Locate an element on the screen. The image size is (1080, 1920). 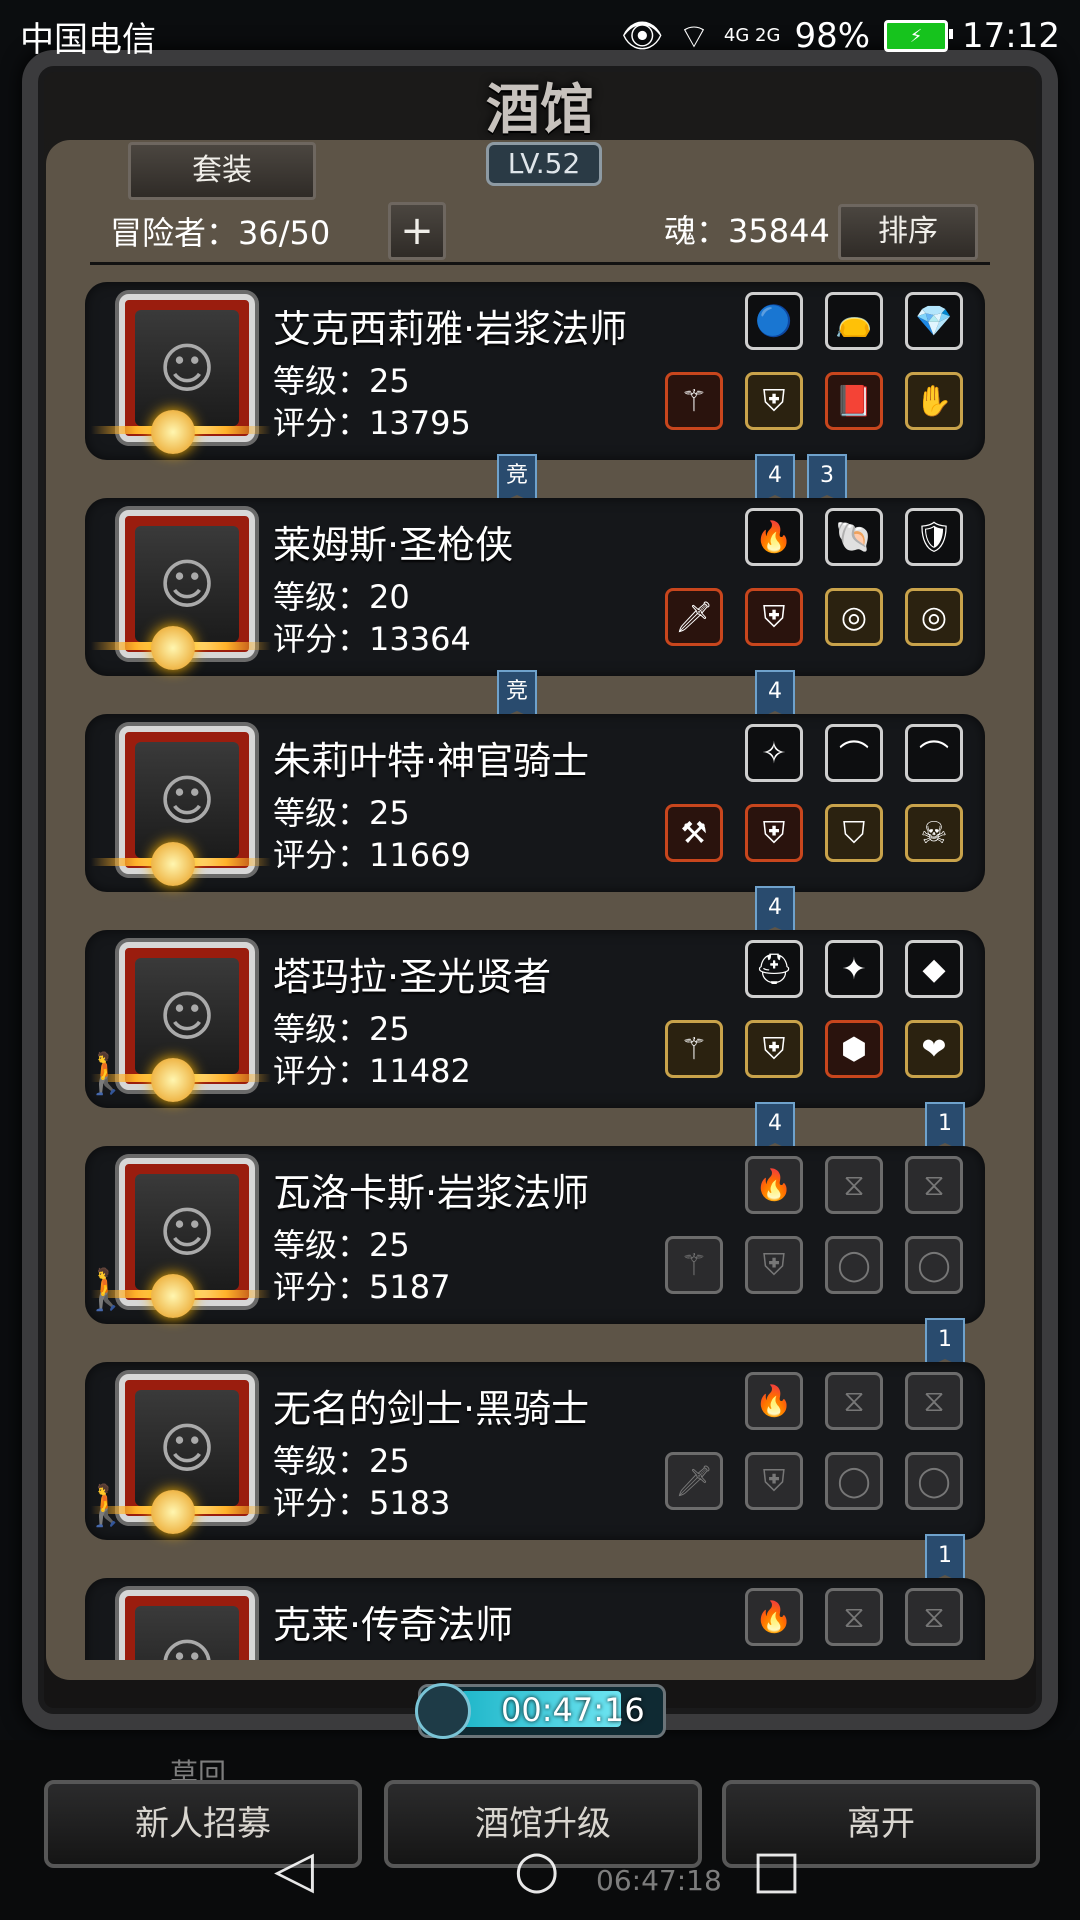
cape-icon: 🛡 is located at coordinates (934, 537).